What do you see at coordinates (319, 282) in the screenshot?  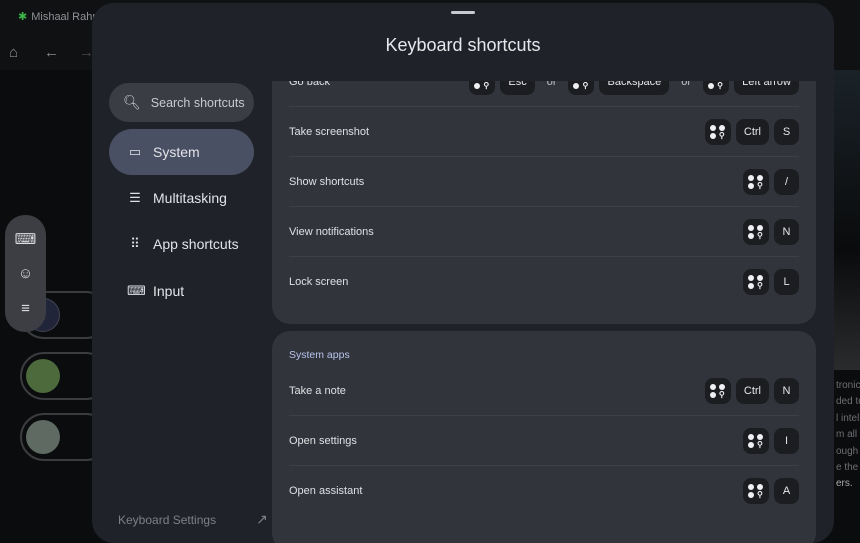 I see `shortcut-label: Lock screen` at bounding box center [319, 282].